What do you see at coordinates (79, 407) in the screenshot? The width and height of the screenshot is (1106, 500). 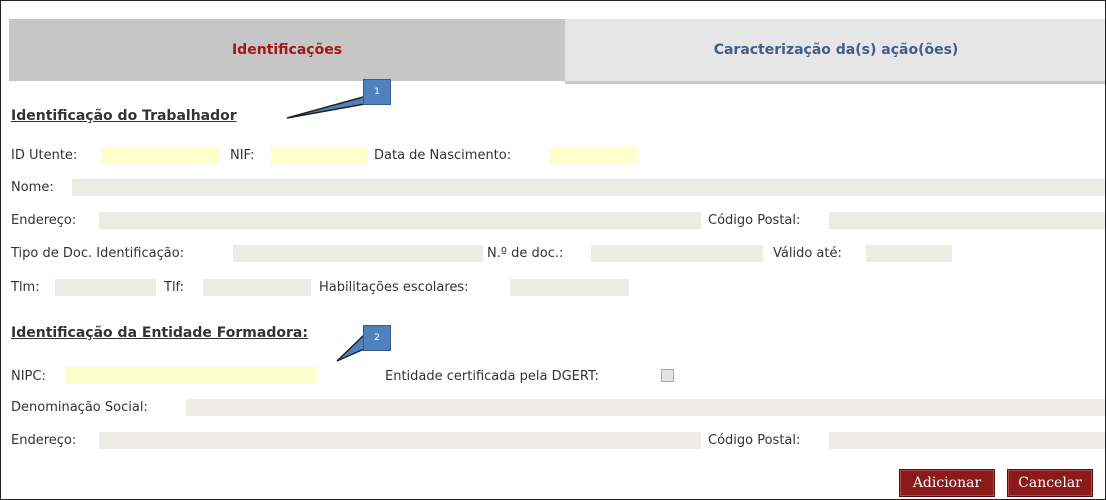 I see `denominacao-label: Denominação Social:` at bounding box center [79, 407].